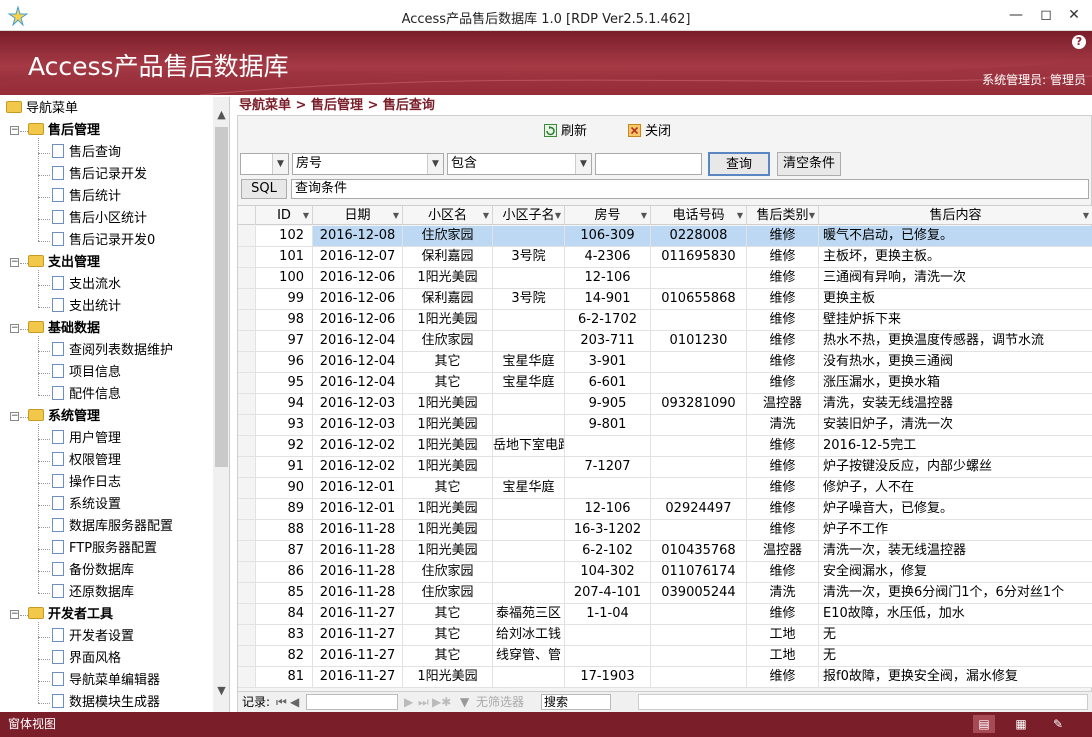 The image size is (1092, 737). I want to click on record-position-input, so click(352, 702).